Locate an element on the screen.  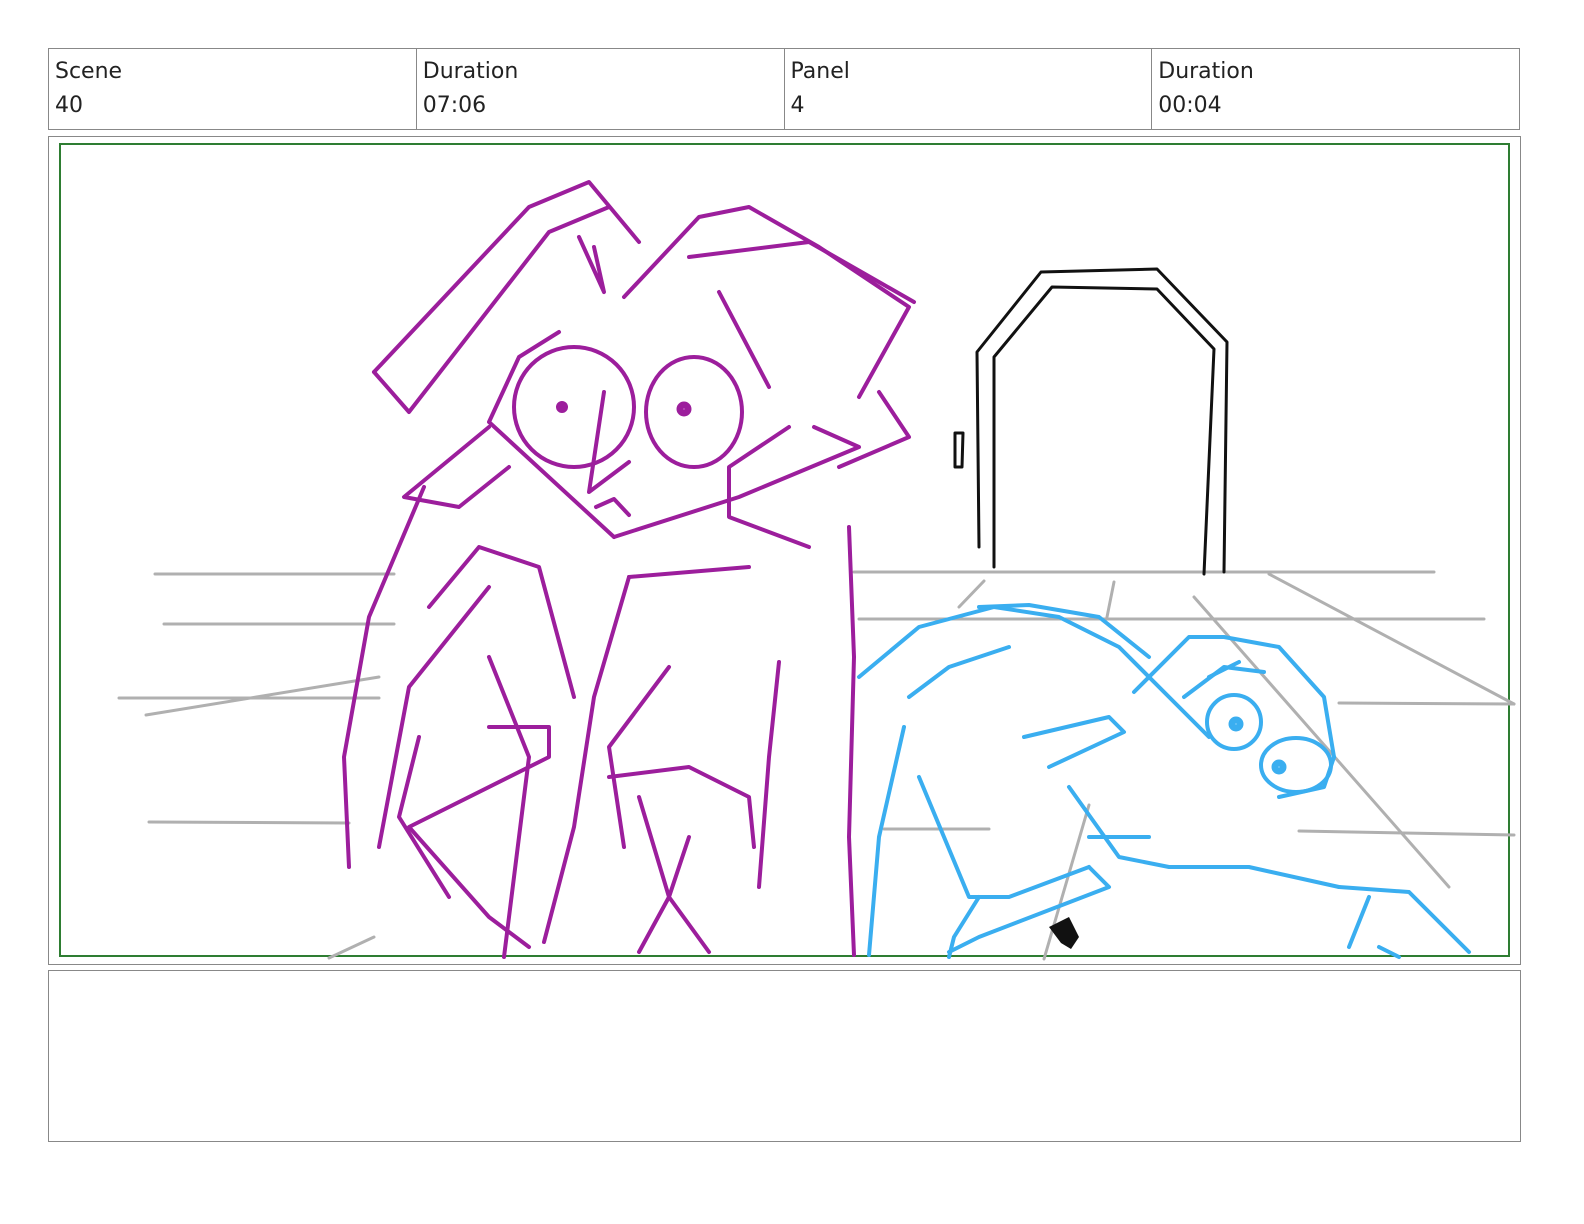
boy-sketch is located at coordinates (1164, 781).